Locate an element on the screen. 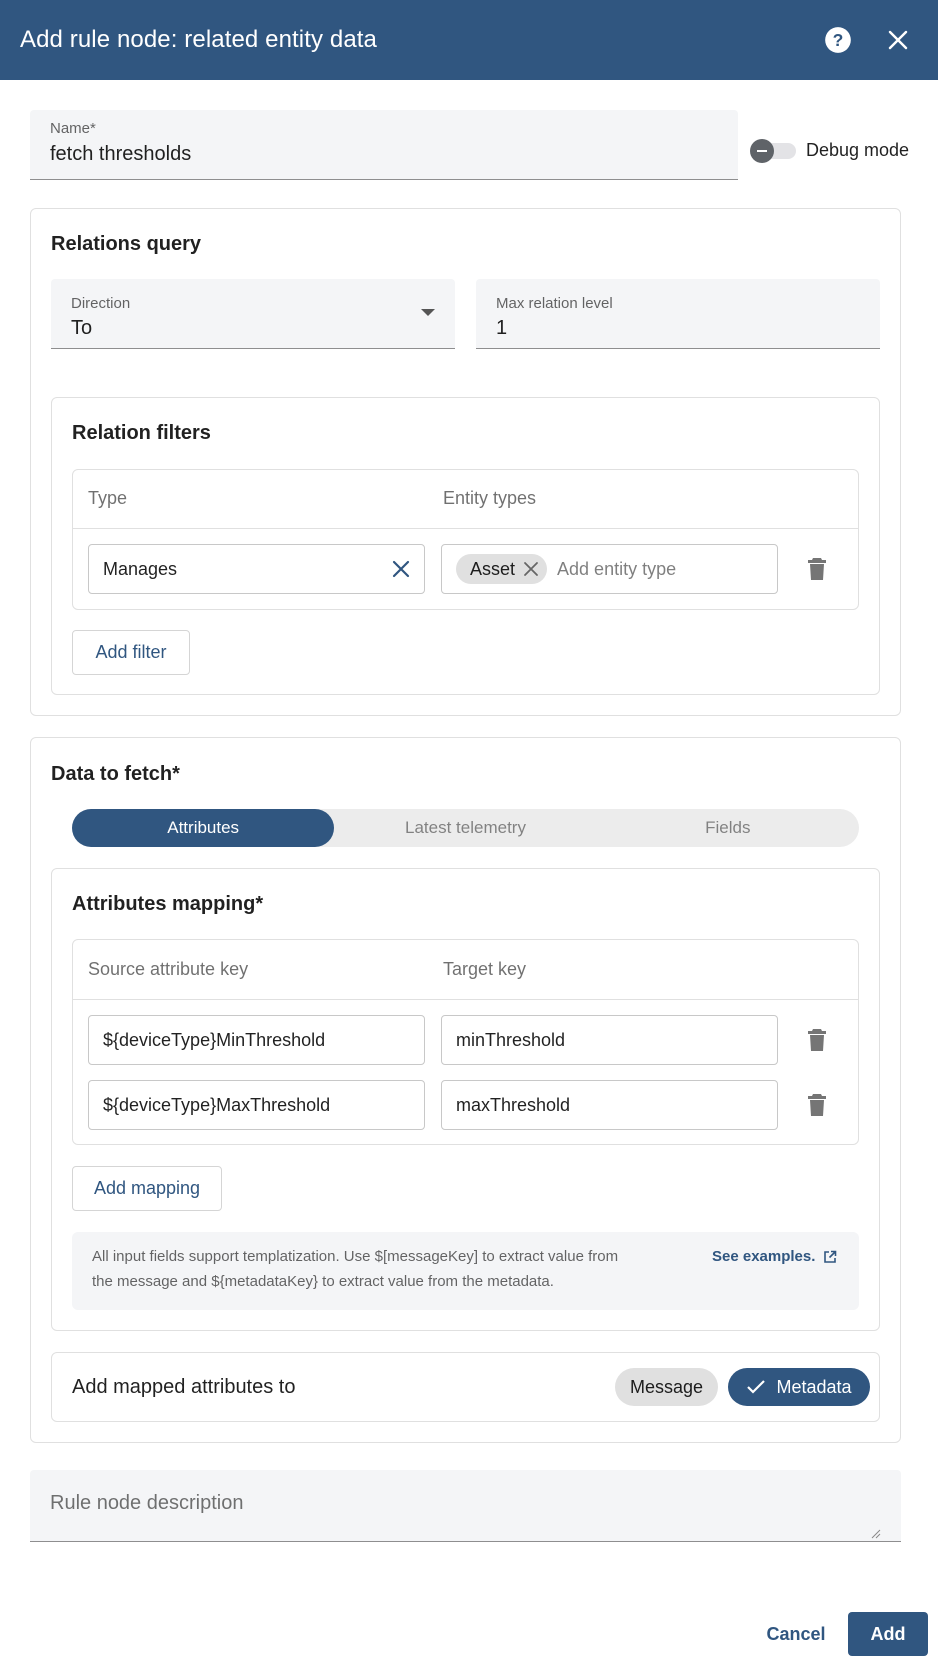 This screenshot has height=1666, width=938. target-key-input: maxThreshold is located at coordinates (609, 1105).